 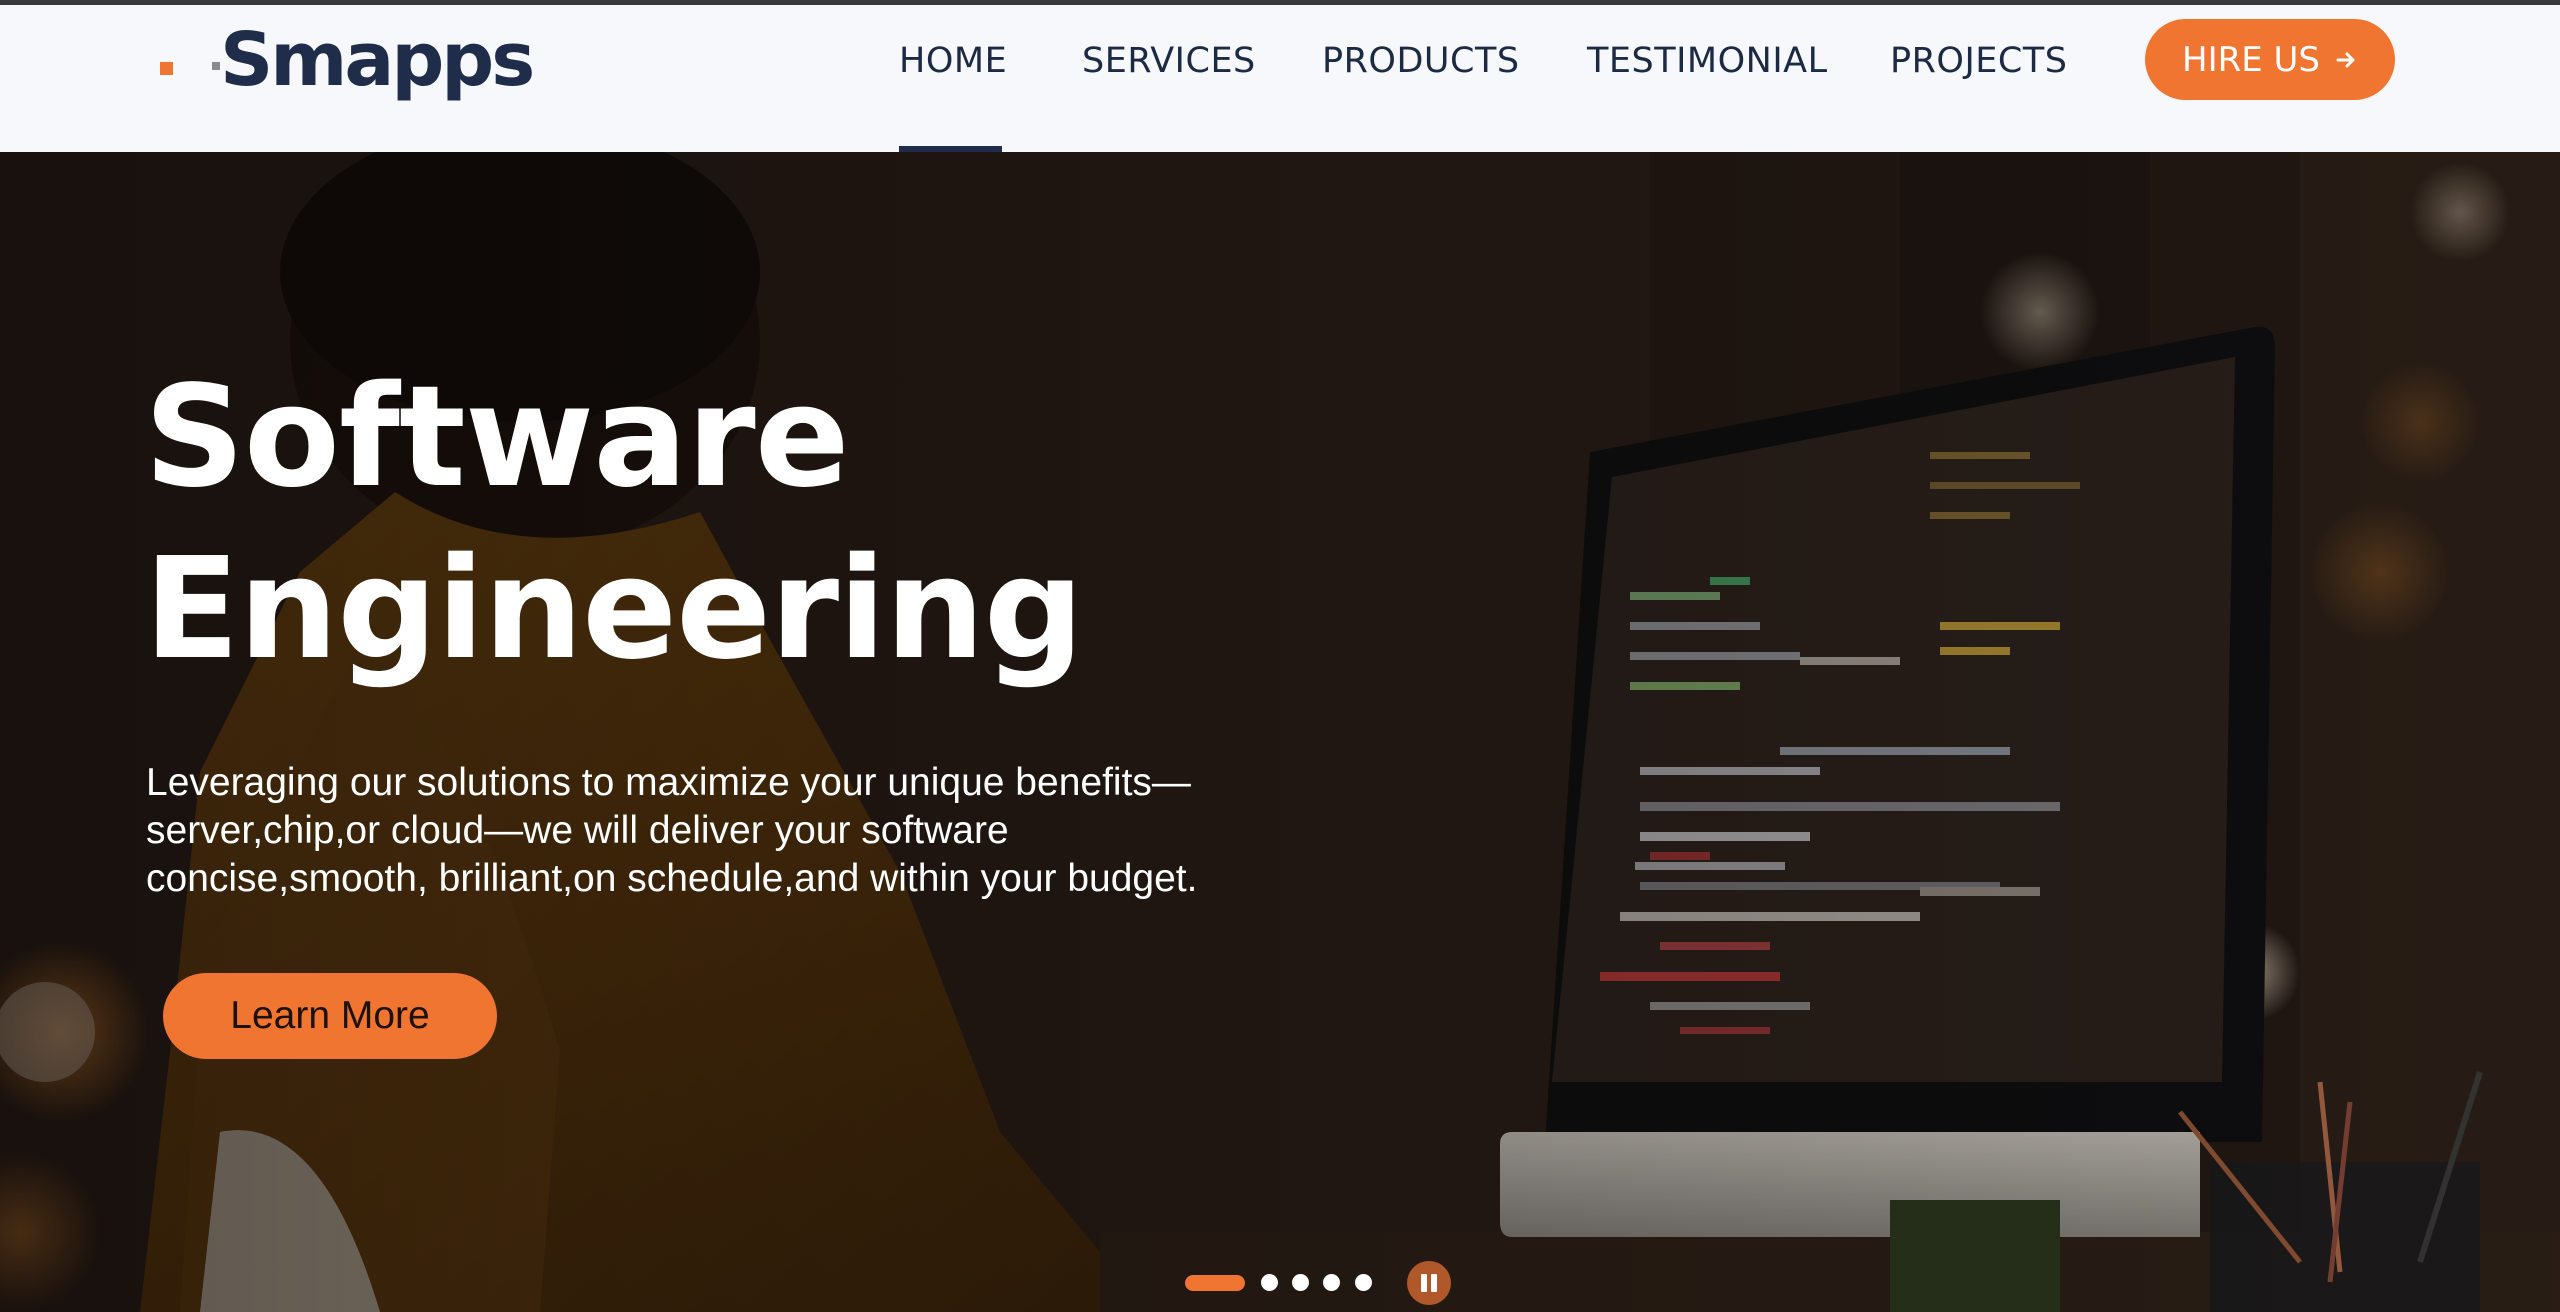 What do you see at coordinates (1424, 1283) in the screenshot?
I see `pause-icon` at bounding box center [1424, 1283].